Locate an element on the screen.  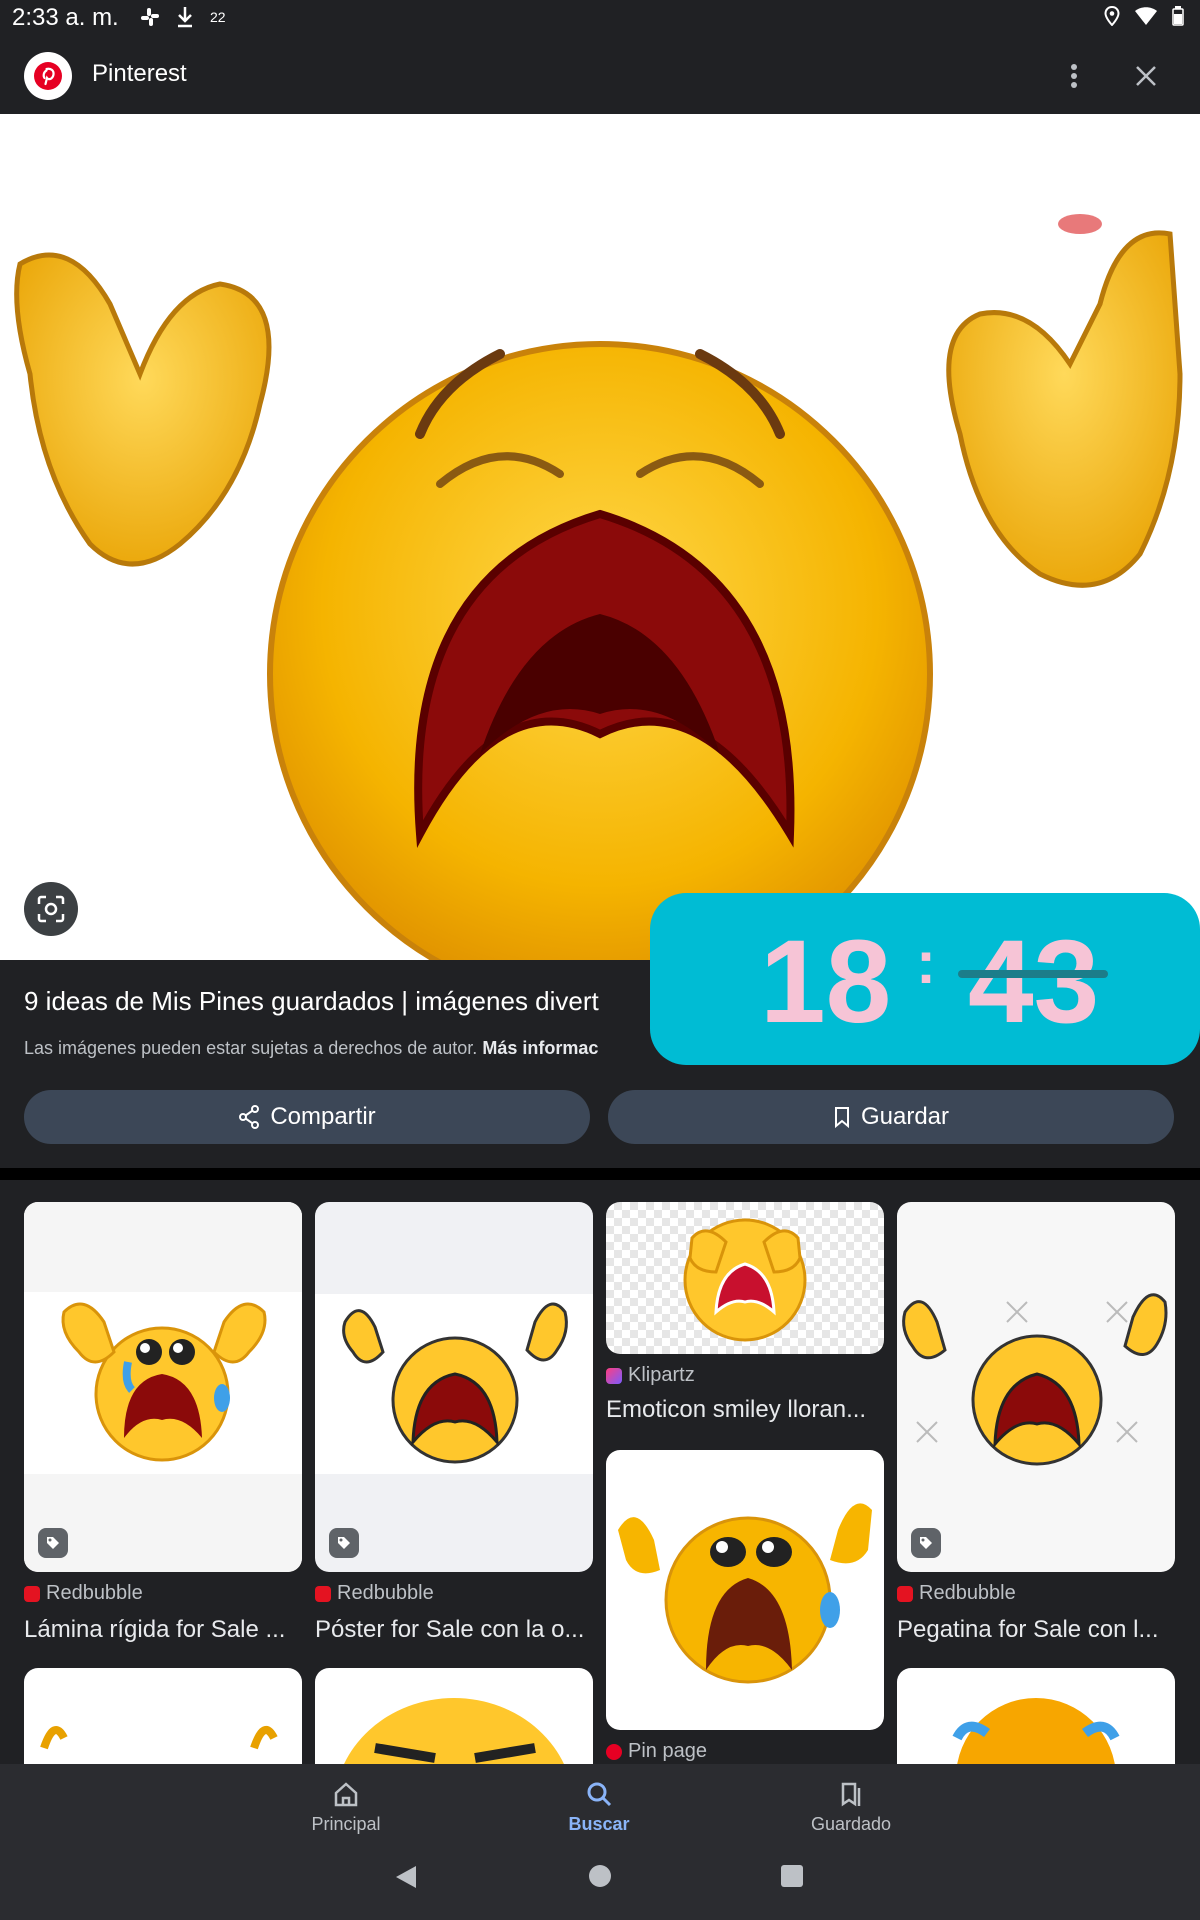
klipartz-icon is located at coordinates (614, 1375).